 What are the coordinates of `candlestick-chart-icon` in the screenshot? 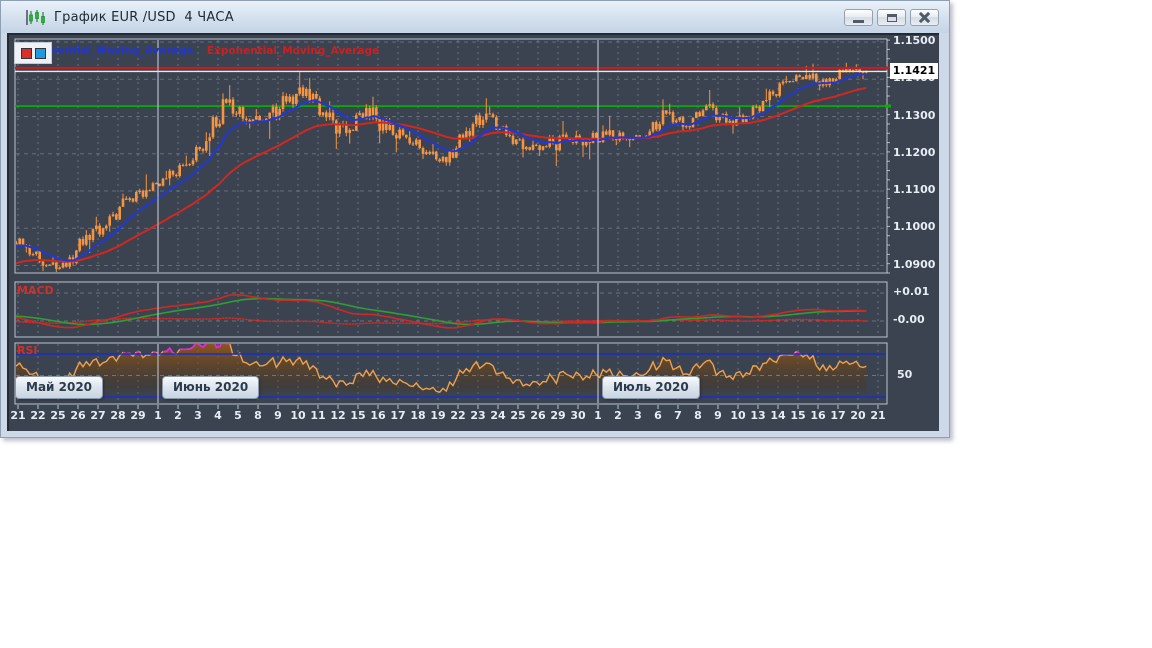 It's located at (35, 17).